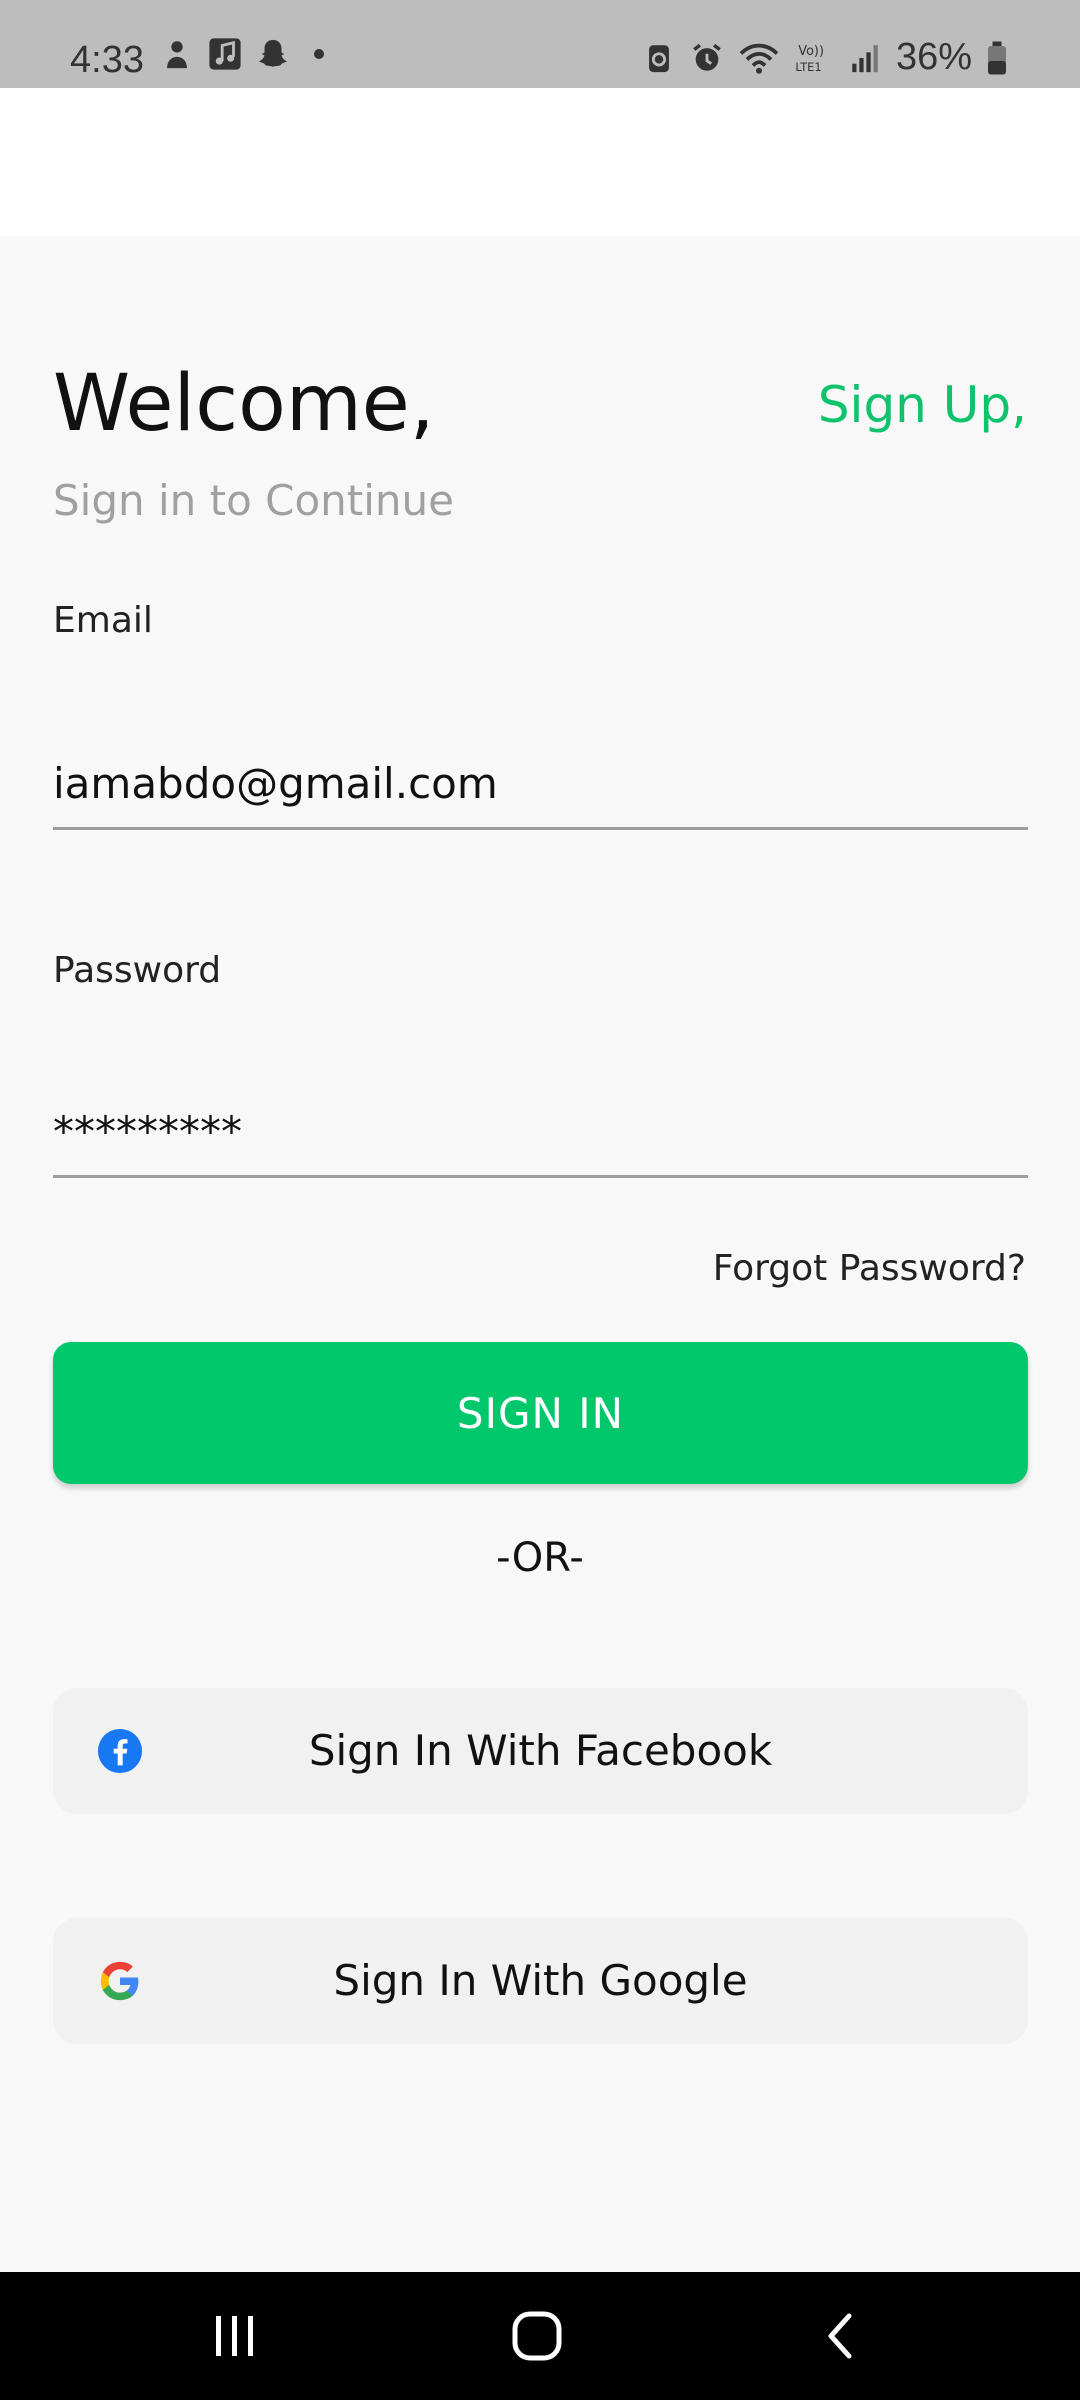  Describe the element at coordinates (825, 57) in the screenshot. I see `status-system-icons: Vo)) LTE1 36%` at that location.